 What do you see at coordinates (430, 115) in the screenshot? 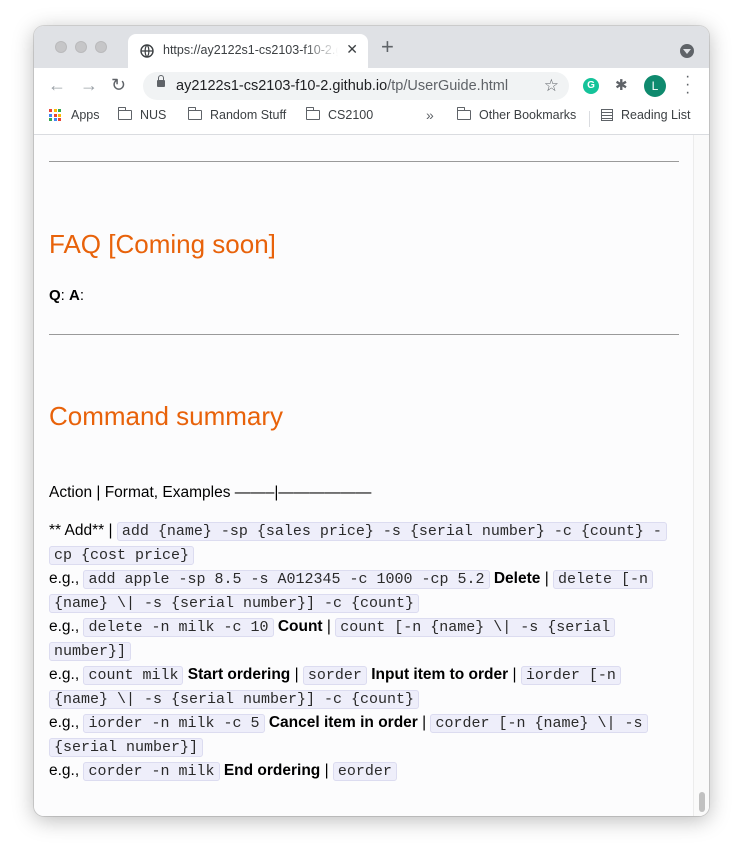
I see `bookmarks-overflow-button: »` at bounding box center [430, 115].